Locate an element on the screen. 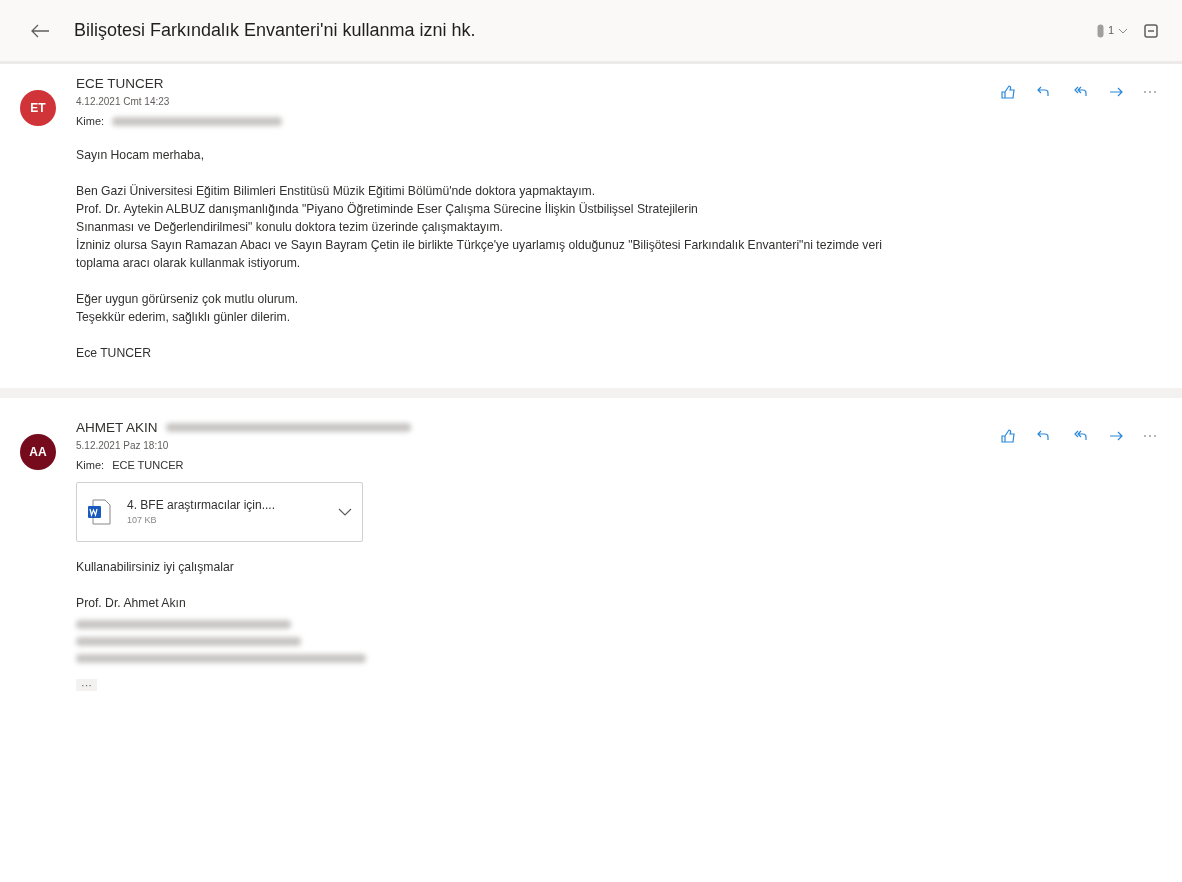 This screenshot has width=1182, height=882. subject-title: Bilişotesi Farkındalık Envanteri'ni kullanma izni hk. is located at coordinates (275, 30).